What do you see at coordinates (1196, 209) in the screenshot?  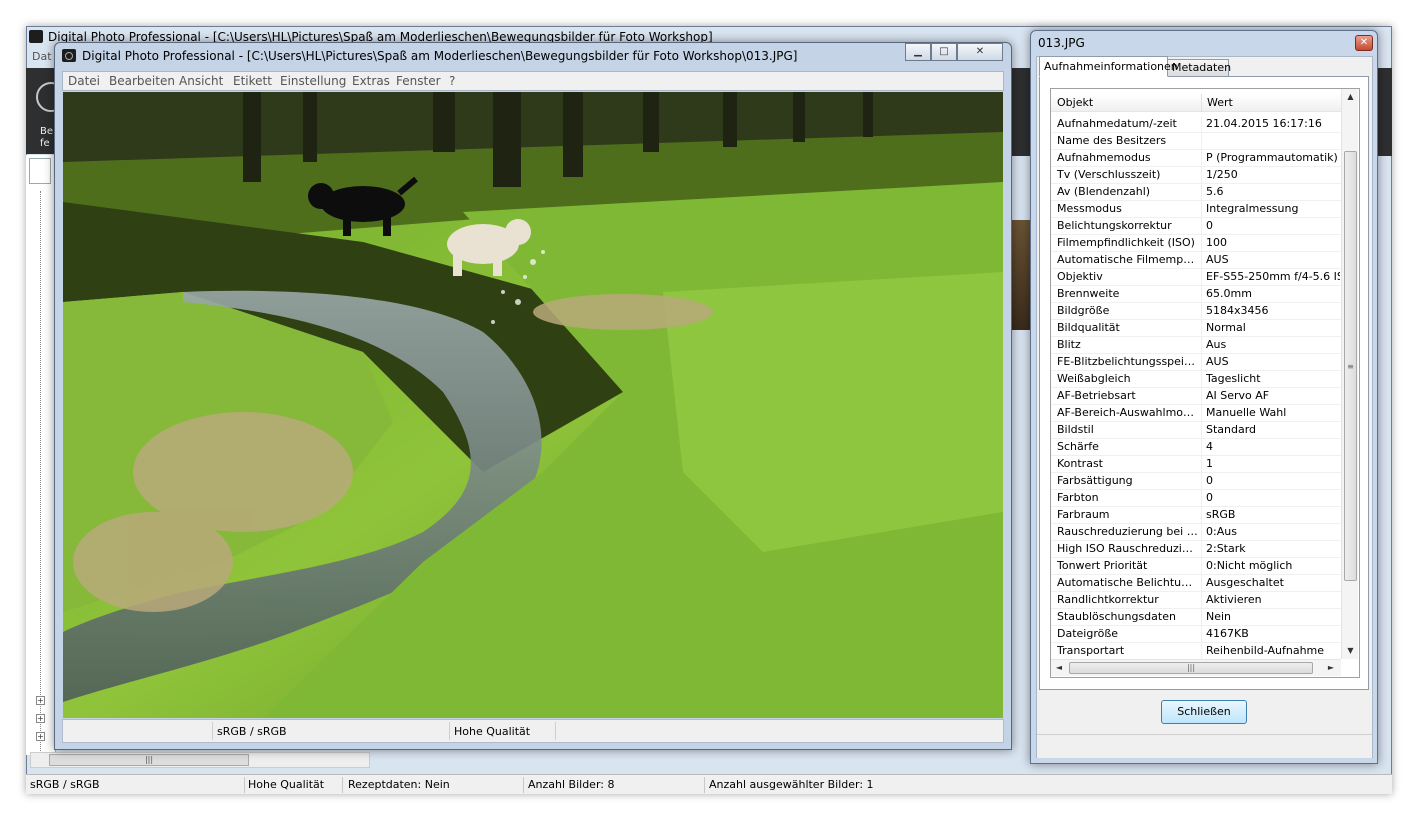 I see `table-row: Messmodus Integralmessung` at bounding box center [1196, 209].